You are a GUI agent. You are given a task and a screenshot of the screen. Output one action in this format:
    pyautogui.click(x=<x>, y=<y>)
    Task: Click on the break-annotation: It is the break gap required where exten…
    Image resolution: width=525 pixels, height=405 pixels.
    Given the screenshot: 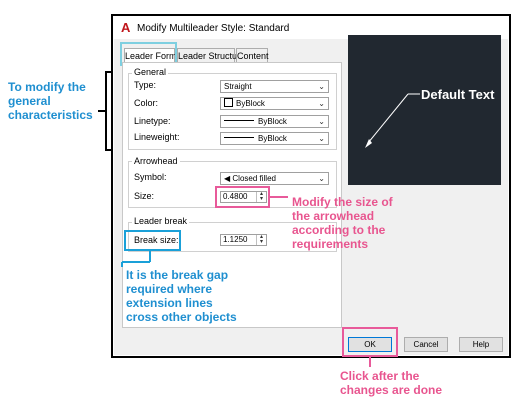 What is the action you would take?
    pyautogui.click(x=181, y=296)
    